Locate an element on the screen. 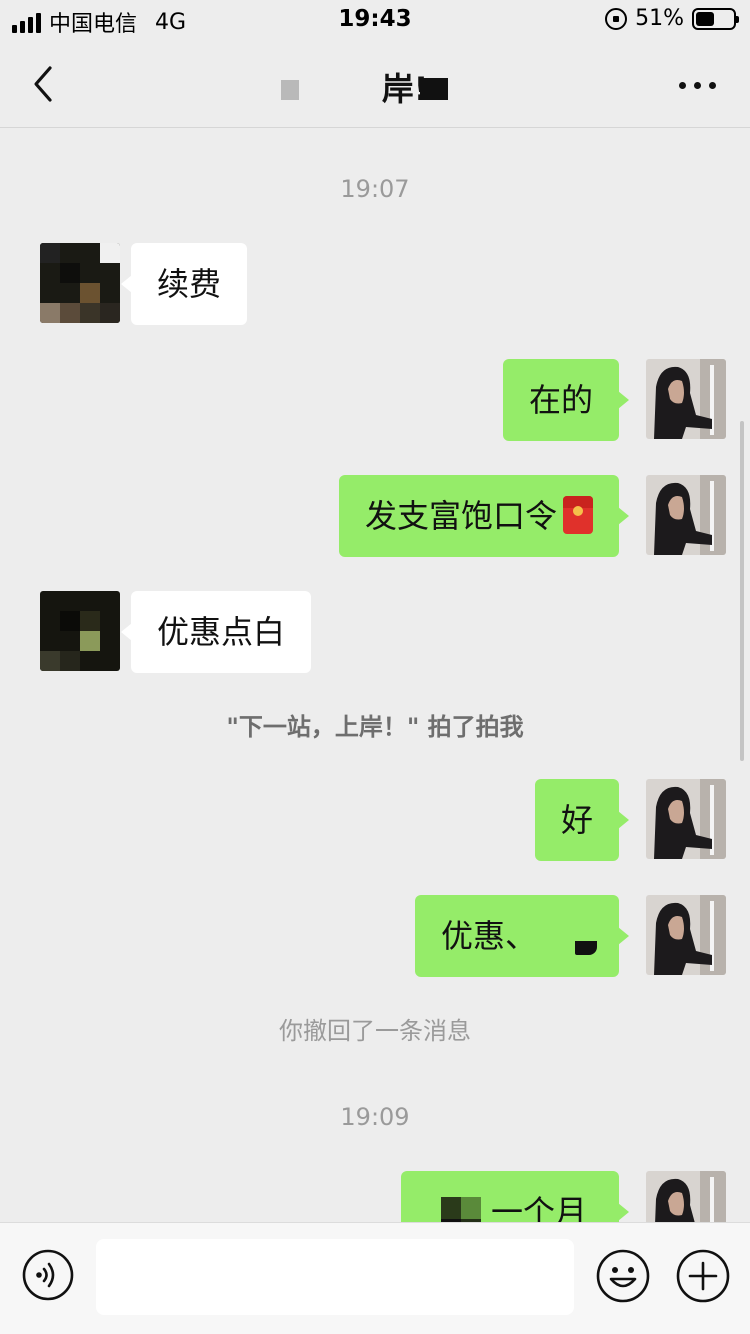 Image resolution: width=750 pixels, height=1334 pixels. voice-button is located at coordinates (48, 1275).